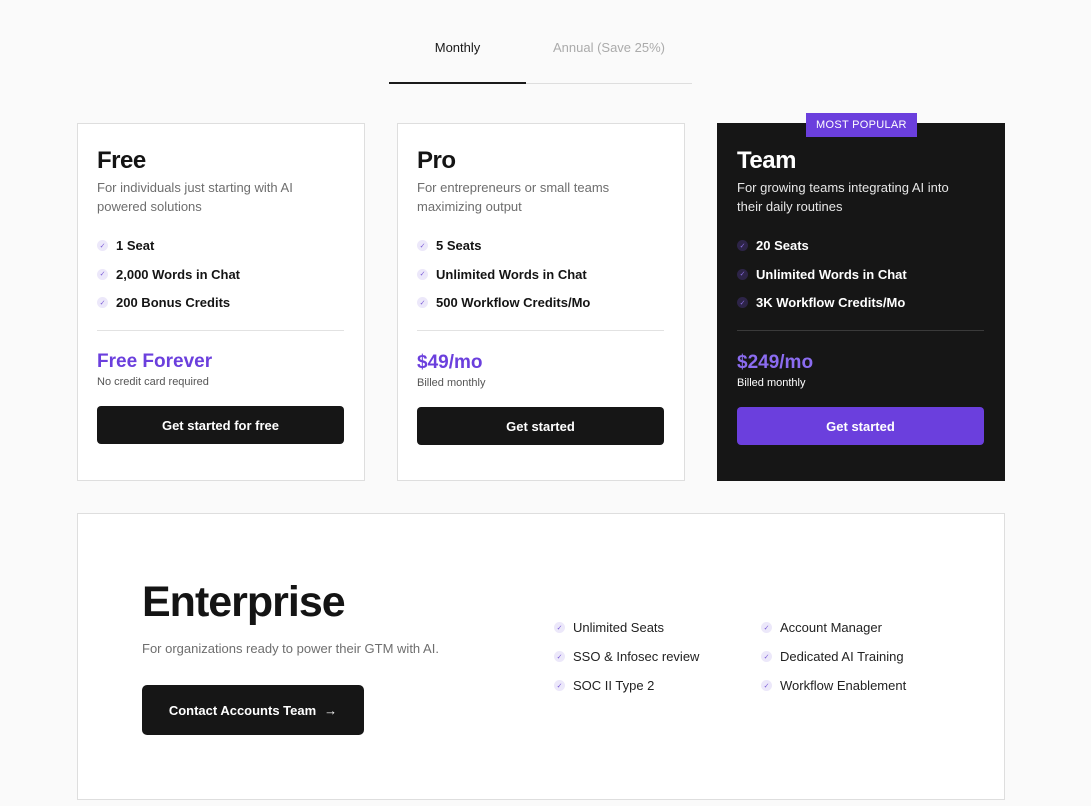 The image size is (1091, 806). Describe the element at coordinates (861, 125) in the screenshot. I see `most-popular-badge: MOST POPULAR` at that location.